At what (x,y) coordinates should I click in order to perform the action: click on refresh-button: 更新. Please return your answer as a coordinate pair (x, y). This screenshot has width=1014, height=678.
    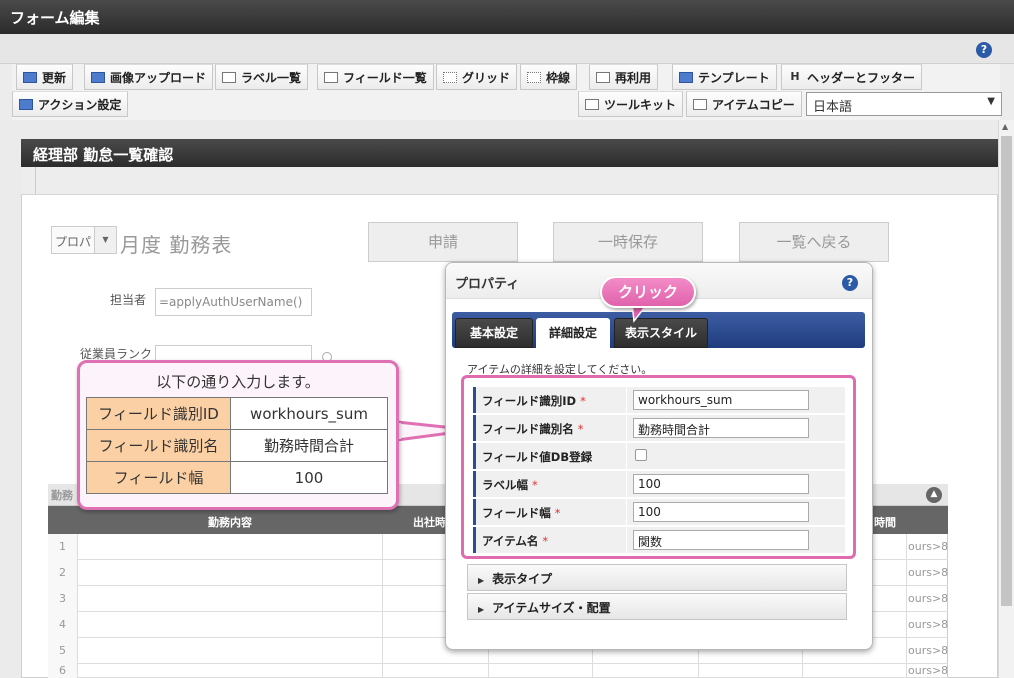
    Looking at the image, I should click on (45, 77).